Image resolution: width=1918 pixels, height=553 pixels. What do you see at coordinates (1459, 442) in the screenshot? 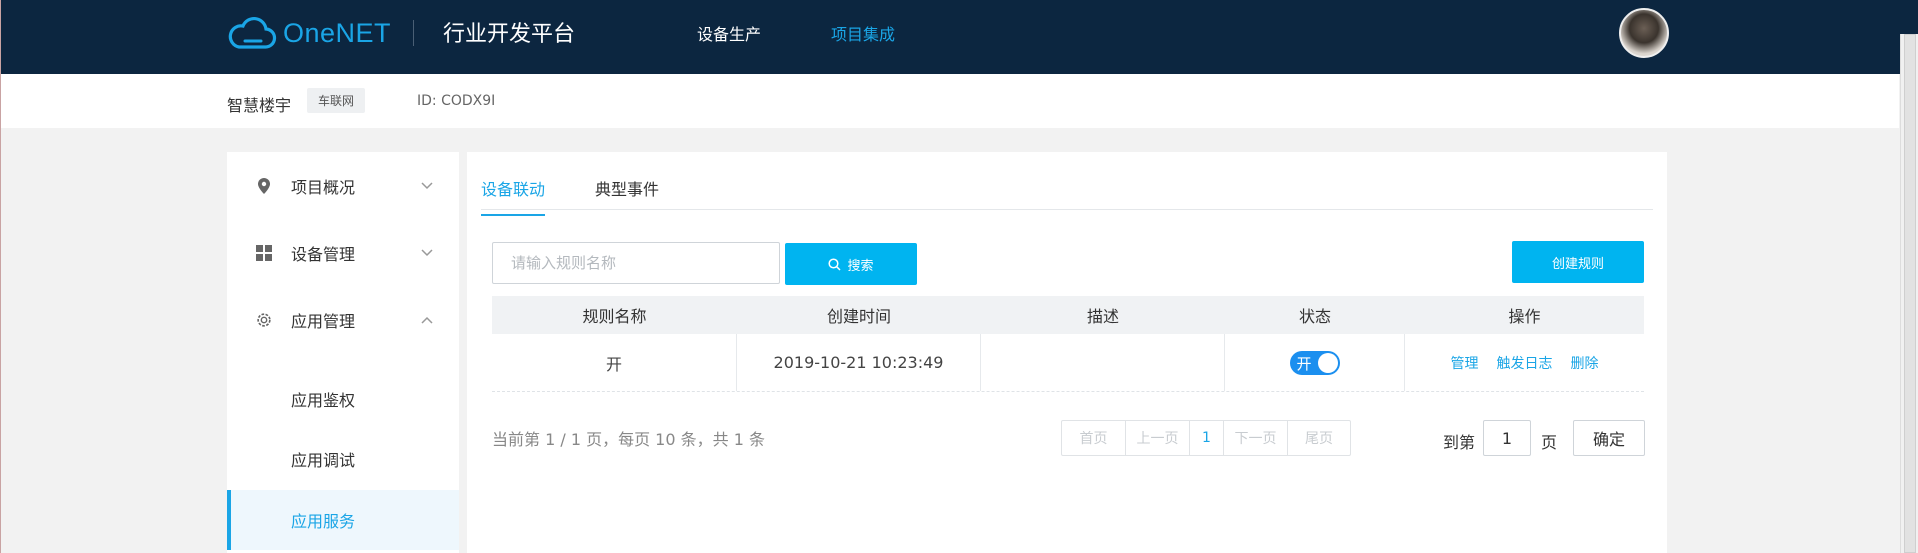
I see `goto-page-label: 到第` at bounding box center [1459, 442].